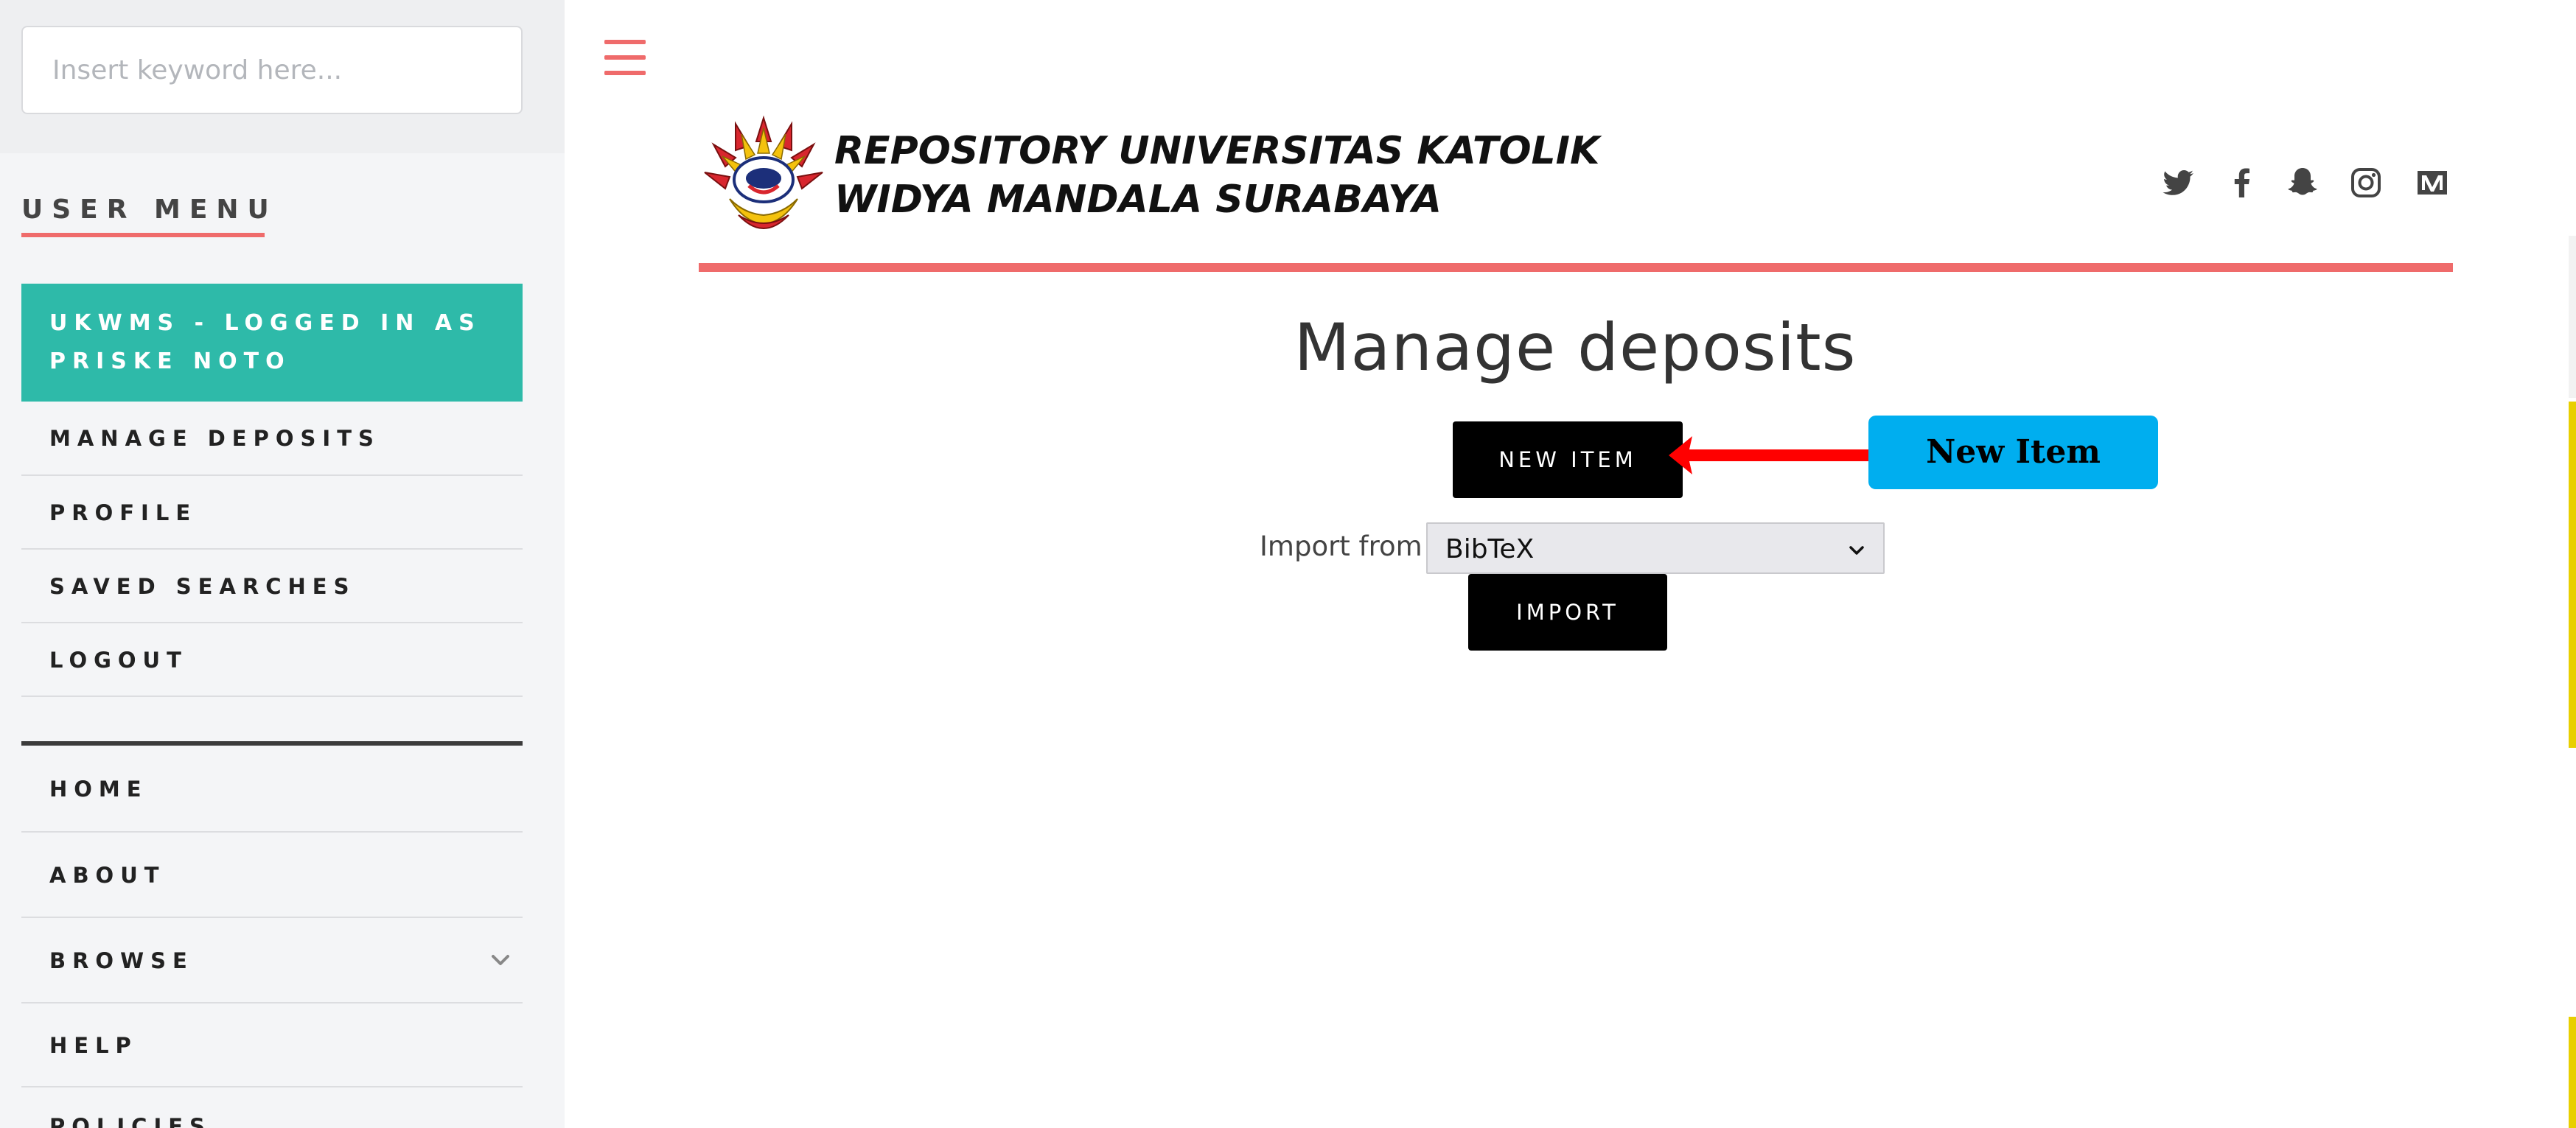 The height and width of the screenshot is (1128, 2576). I want to click on annotation-arrow-icon, so click(1769, 455).